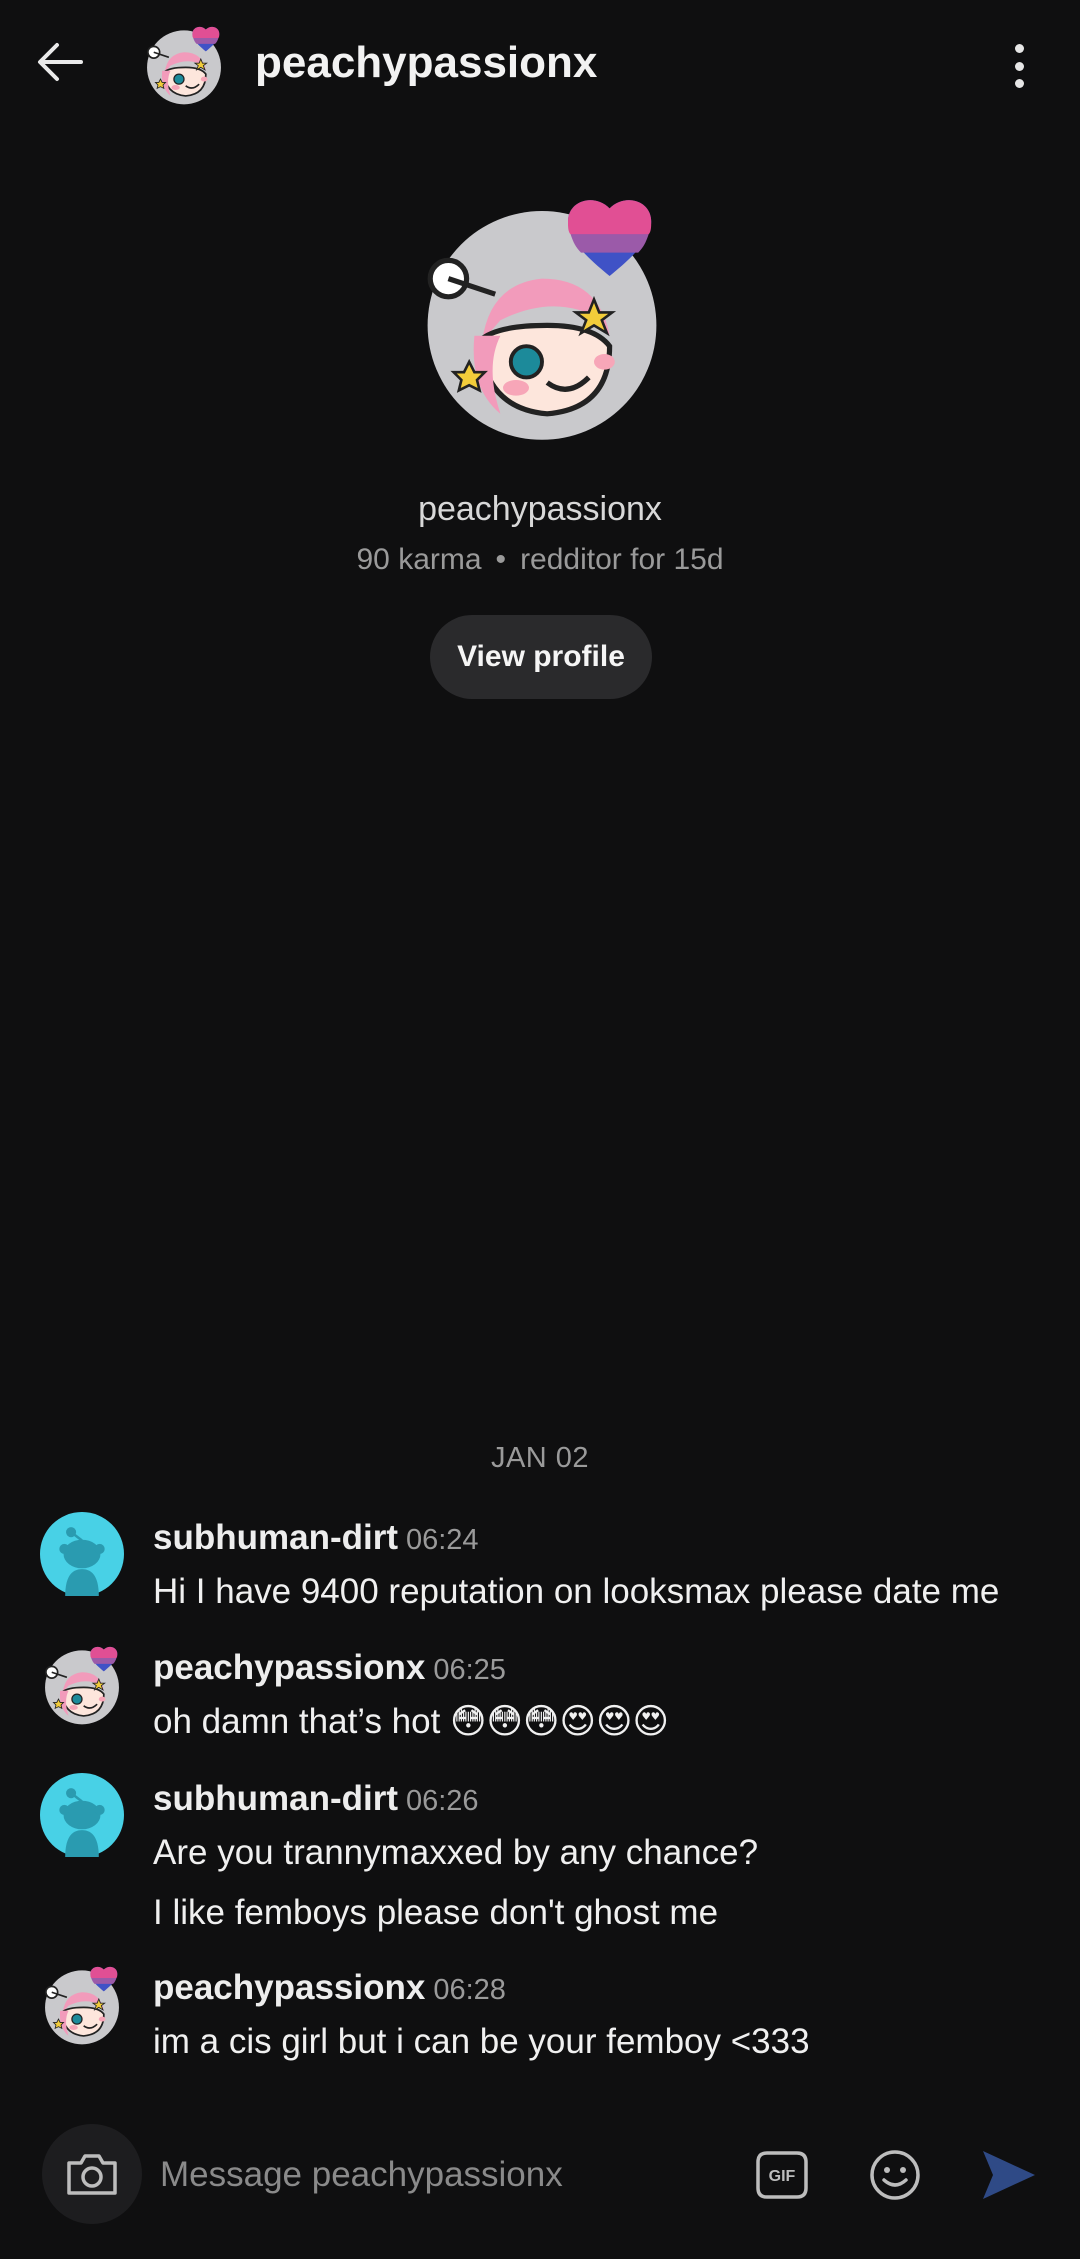  Describe the element at coordinates (442, 1801) in the screenshot. I see `message-time: 06:26` at that location.